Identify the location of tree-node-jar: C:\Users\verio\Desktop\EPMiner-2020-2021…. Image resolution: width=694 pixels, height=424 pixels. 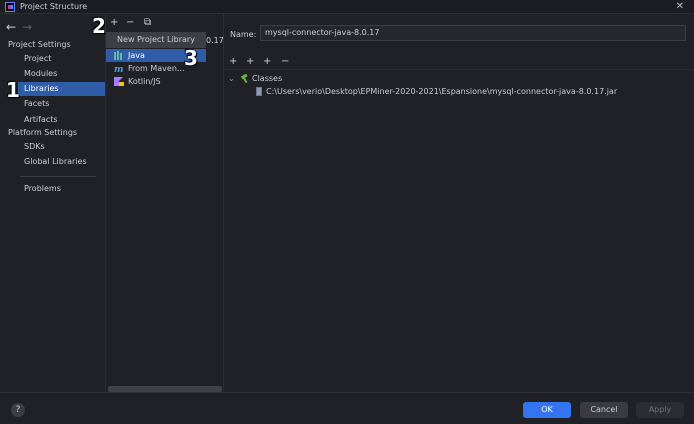
(422, 91).